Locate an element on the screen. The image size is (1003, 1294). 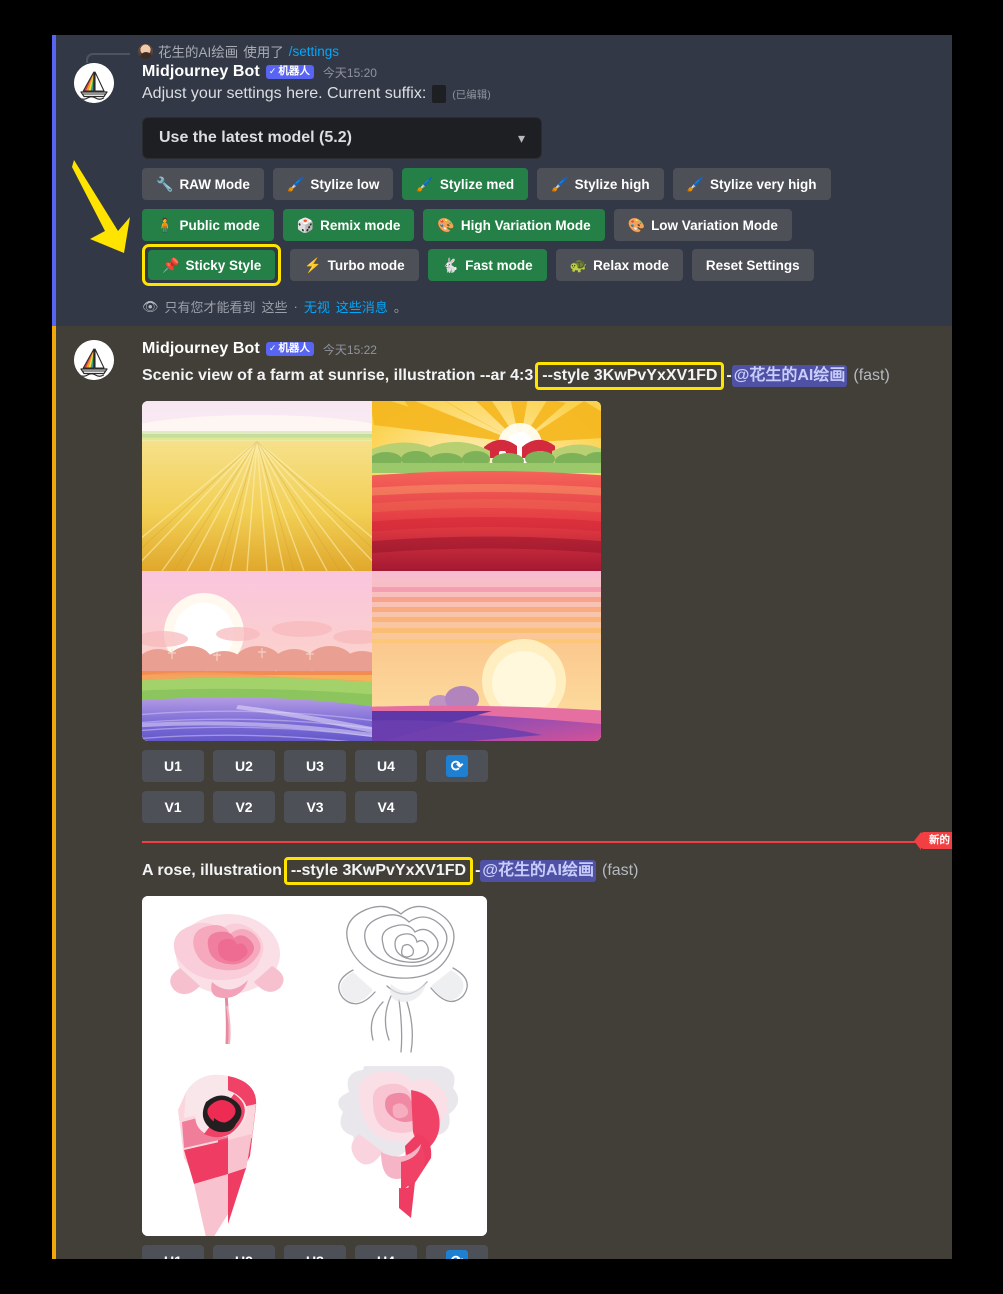
farm-reroll-button: ⟳ is located at coordinates (457, 766).